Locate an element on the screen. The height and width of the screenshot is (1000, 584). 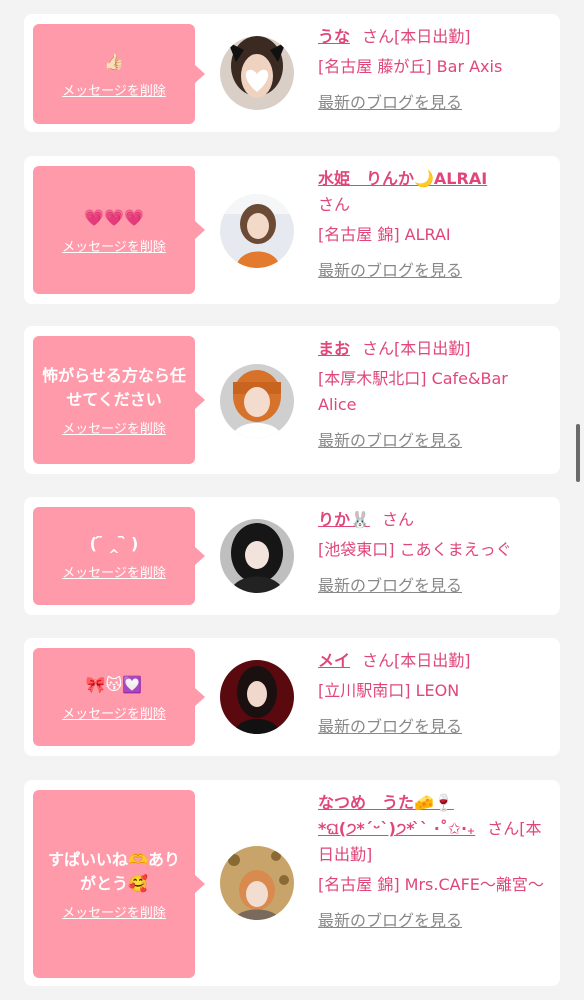
cast-info: 水姫 りんか🌙ALRAI さん [名古屋 錦] ALRAI 最新のブログを見る is located at coordinates (434, 225).